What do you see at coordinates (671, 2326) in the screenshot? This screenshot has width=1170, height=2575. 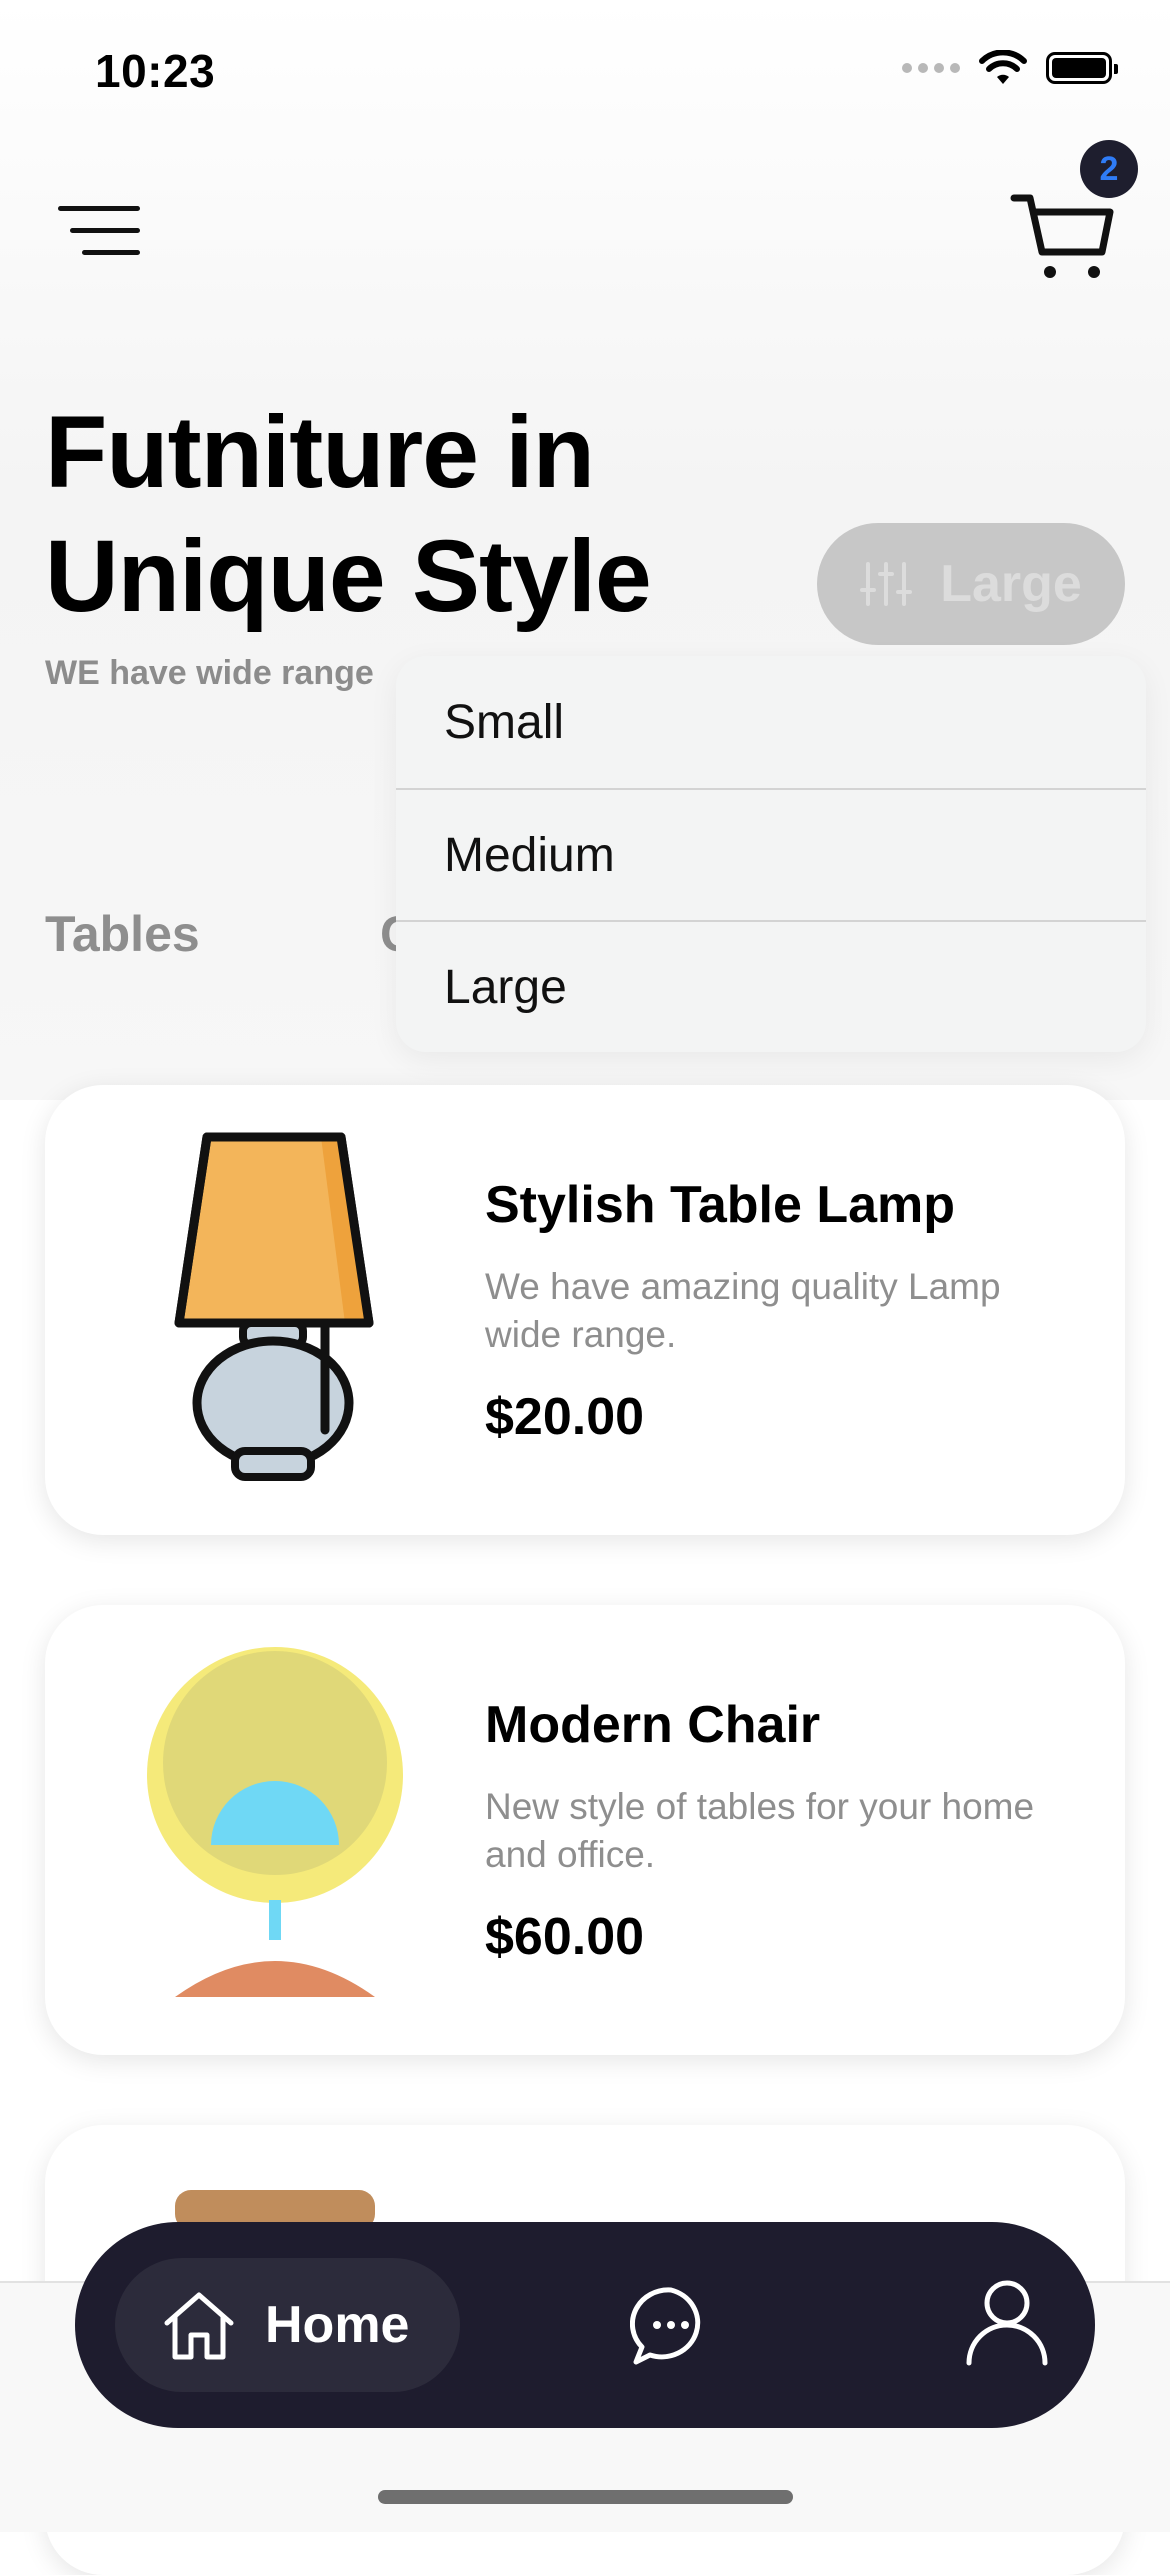 I see `chat-icon` at bounding box center [671, 2326].